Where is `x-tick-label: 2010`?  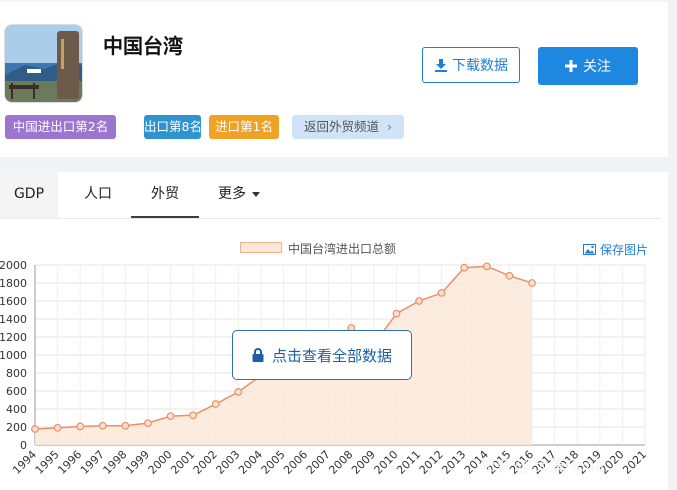
x-tick-label: 2010 is located at coordinates (386, 462).